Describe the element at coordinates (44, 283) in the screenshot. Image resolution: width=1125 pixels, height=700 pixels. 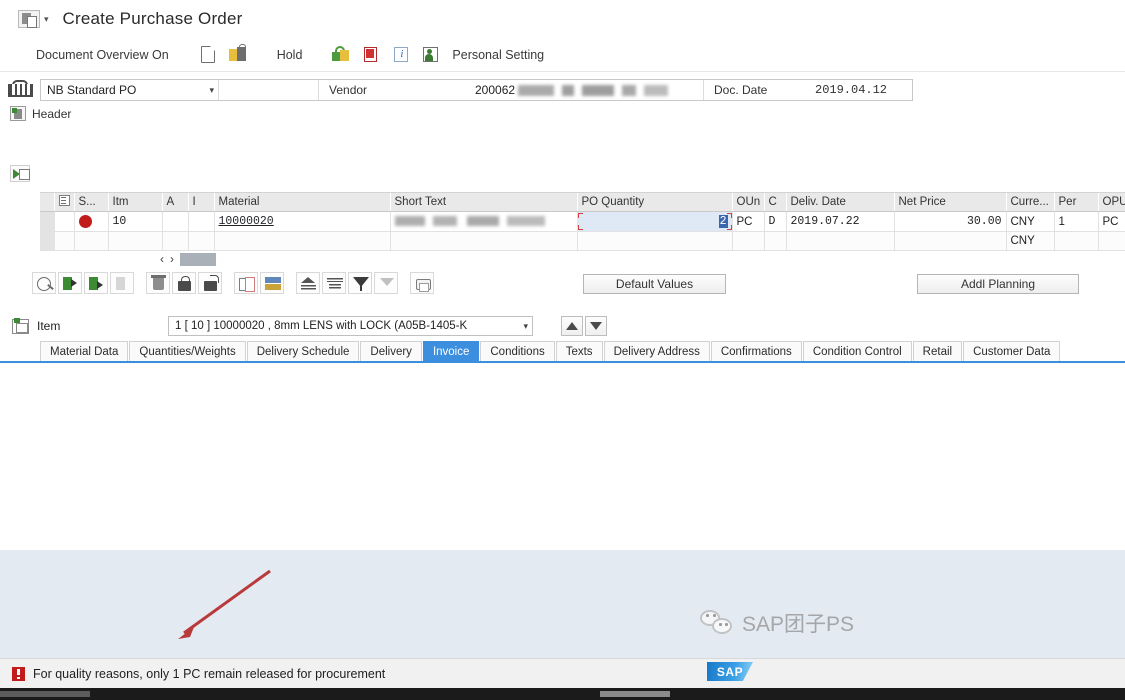
I see `details-icon` at that location.